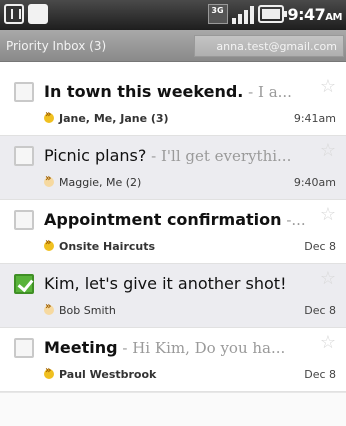  I want to click on message-line1: Kim, let's give it another shot!, so click(177, 283).